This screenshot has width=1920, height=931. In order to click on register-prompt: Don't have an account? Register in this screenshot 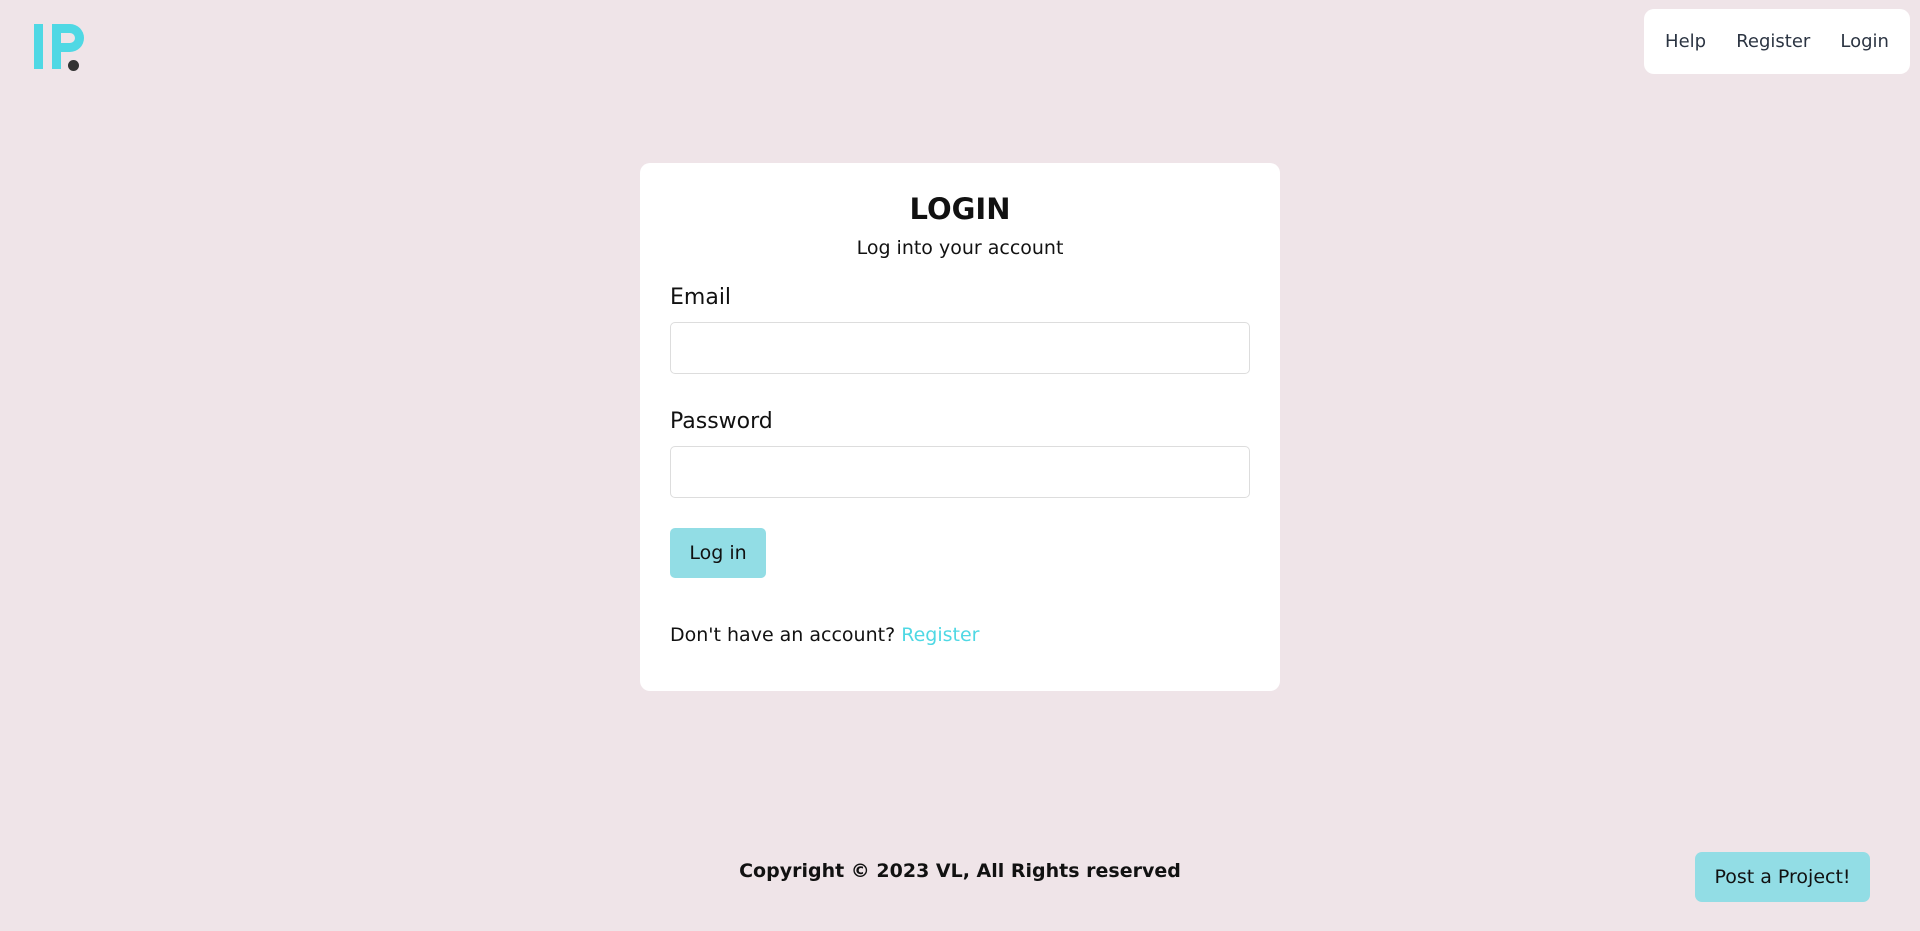, I will do `click(960, 635)`.